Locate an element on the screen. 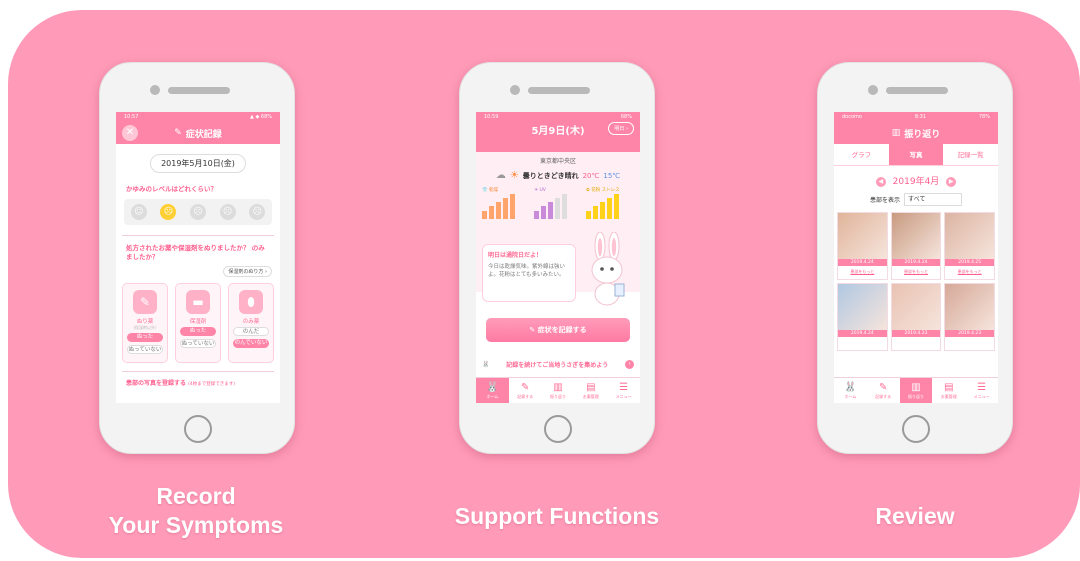 This screenshot has width=1080, height=561. tomorrow-label: 明日 is located at coordinates (619, 129).